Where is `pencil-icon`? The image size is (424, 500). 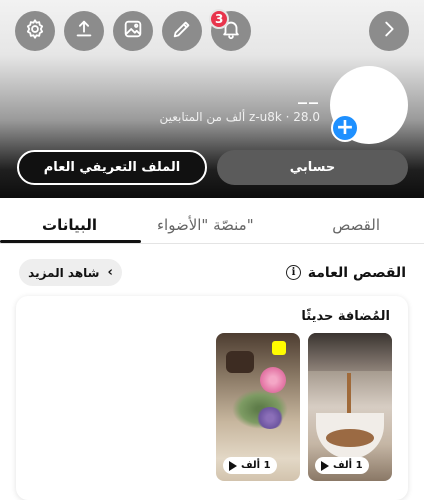
pencil-icon is located at coordinates (182, 31).